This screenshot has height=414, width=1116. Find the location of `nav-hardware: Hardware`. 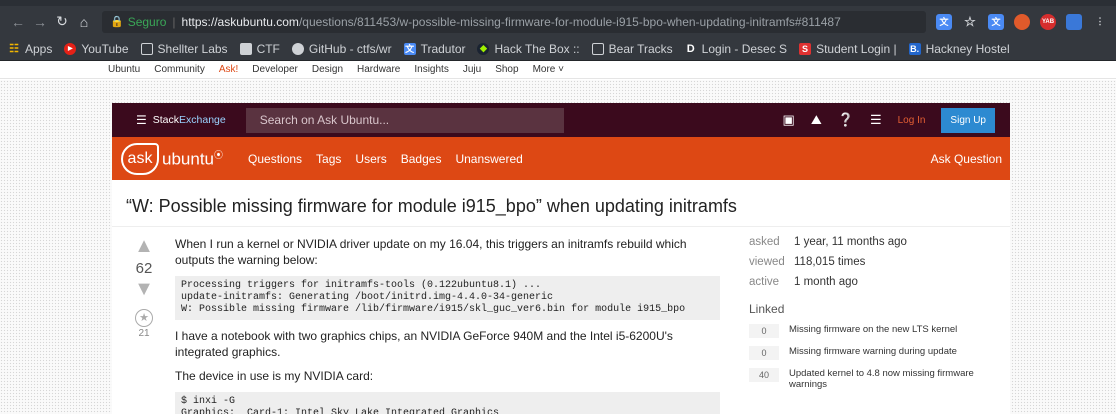

nav-hardware: Hardware is located at coordinates (378, 69).